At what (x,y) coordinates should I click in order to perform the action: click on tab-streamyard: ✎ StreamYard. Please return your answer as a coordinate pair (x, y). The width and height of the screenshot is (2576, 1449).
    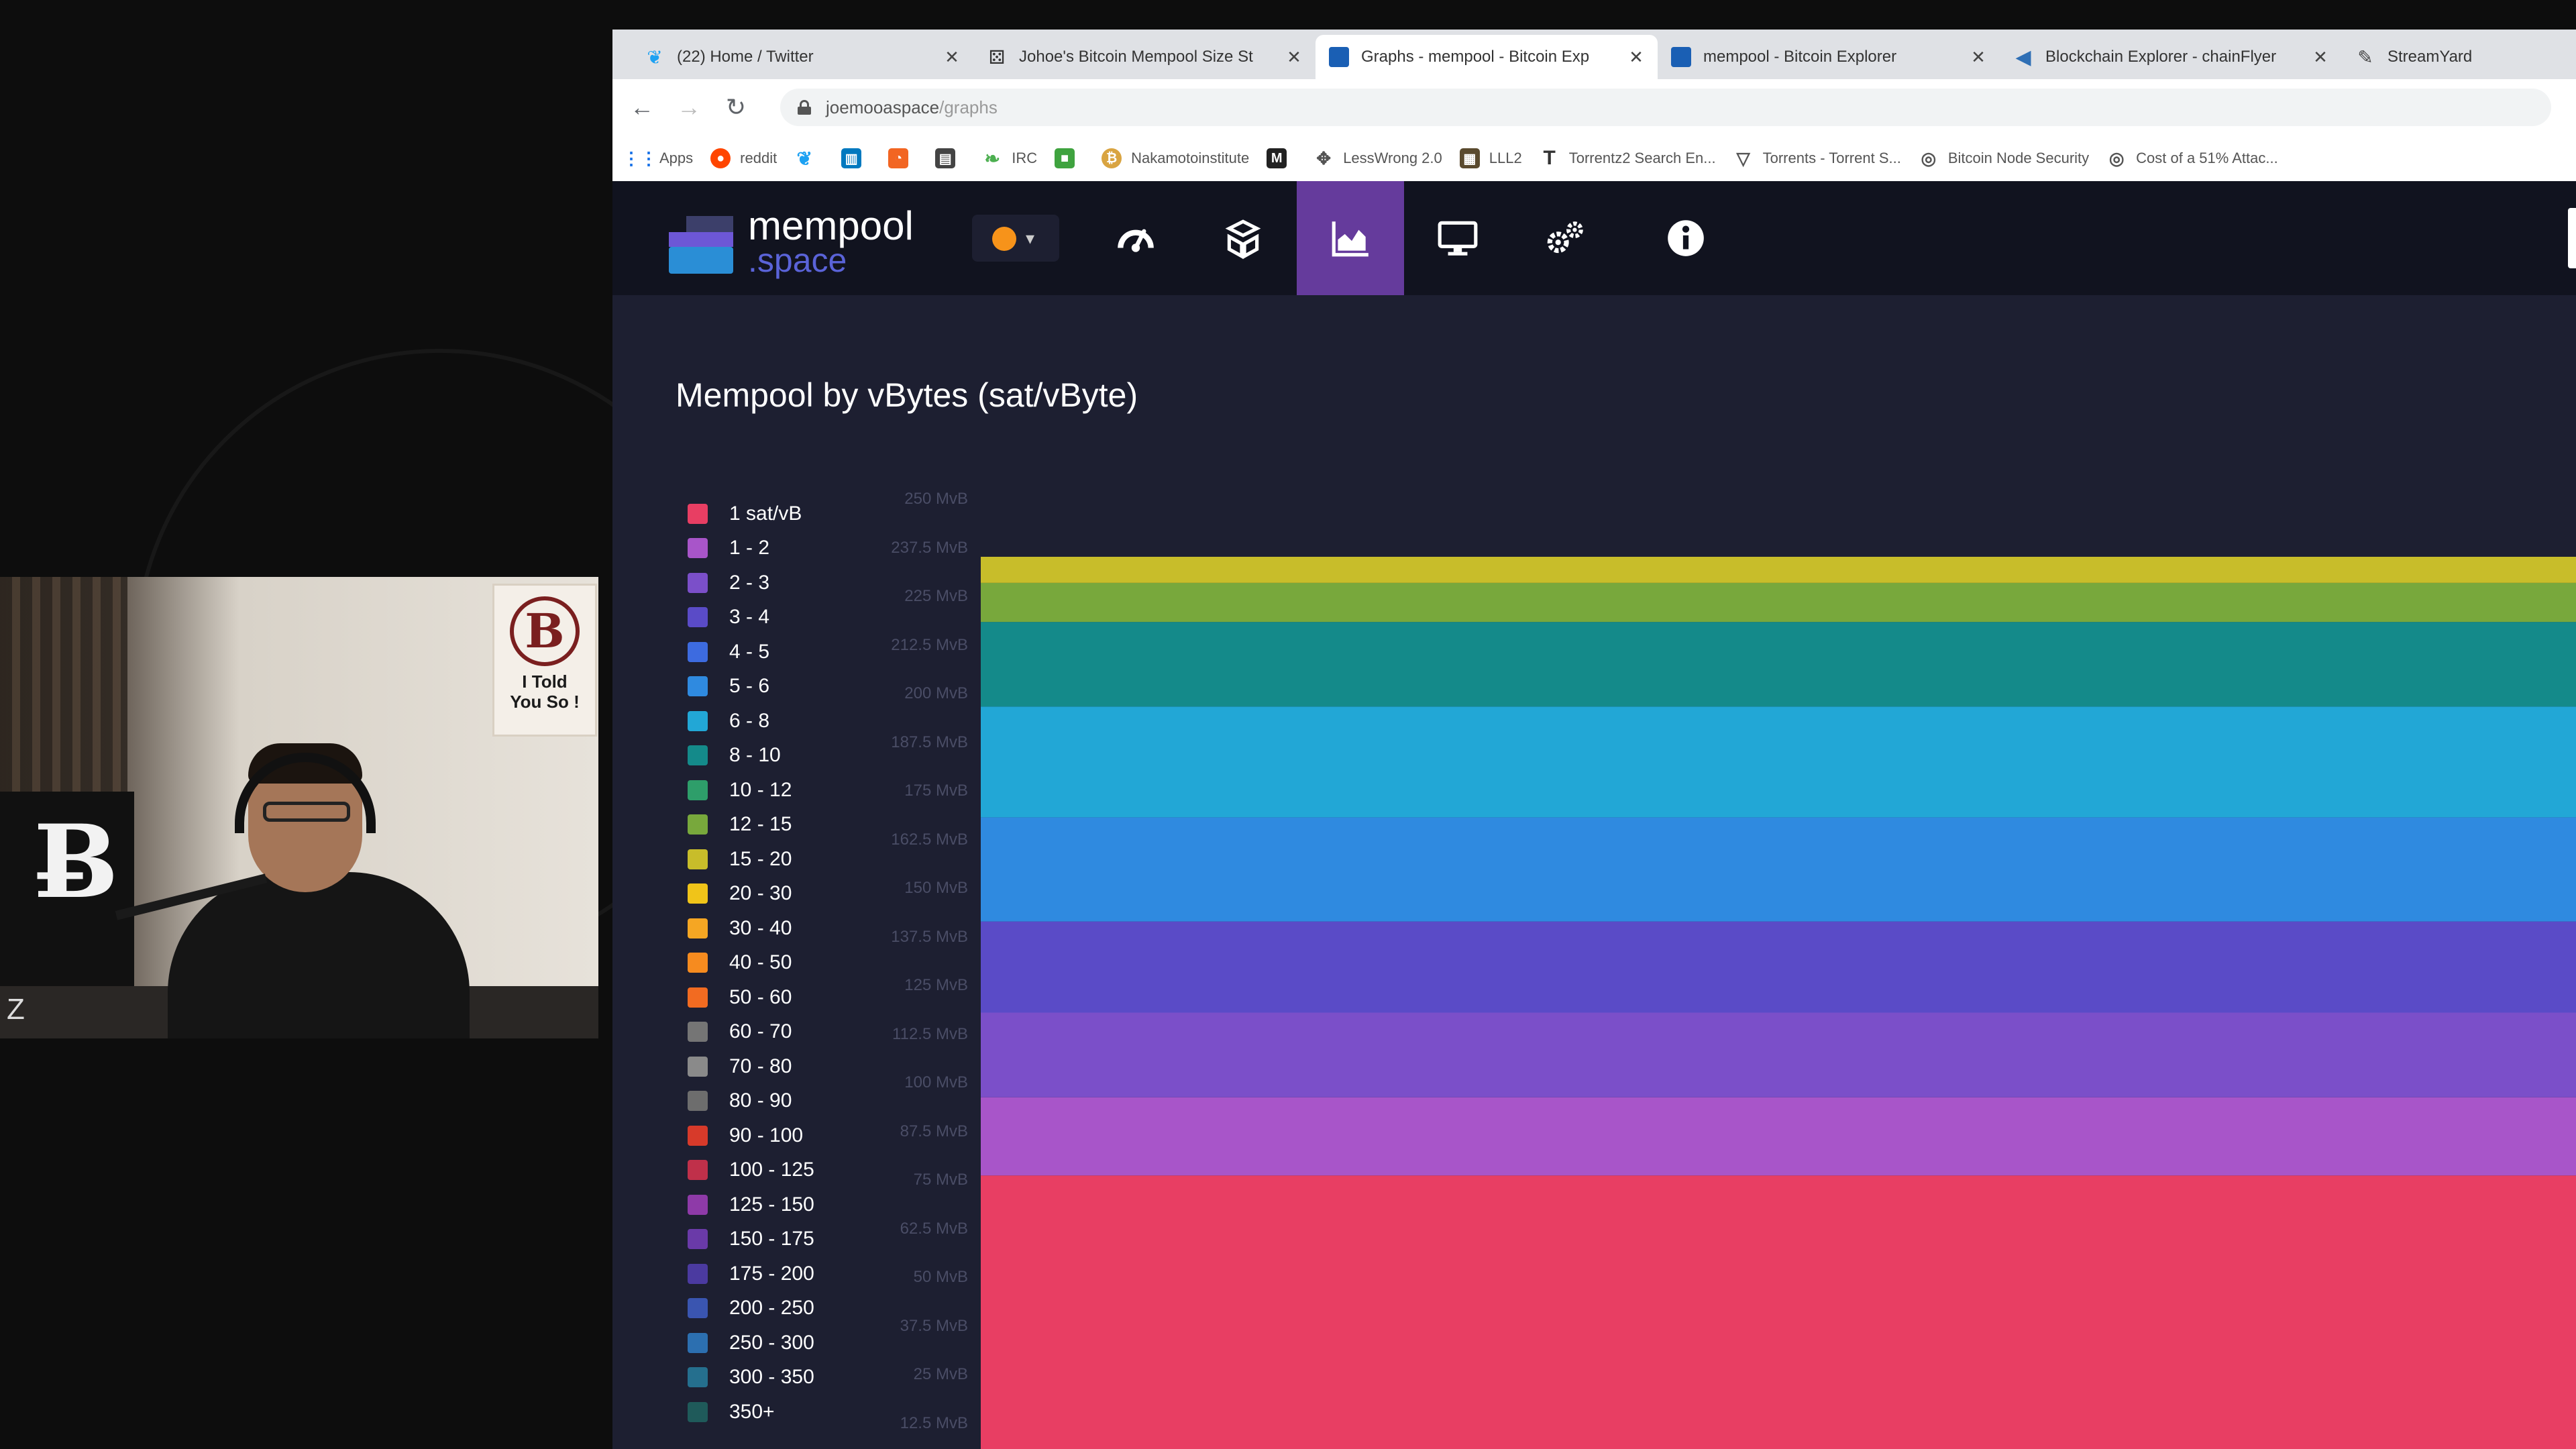
    Looking at the image, I should click on (2459, 57).